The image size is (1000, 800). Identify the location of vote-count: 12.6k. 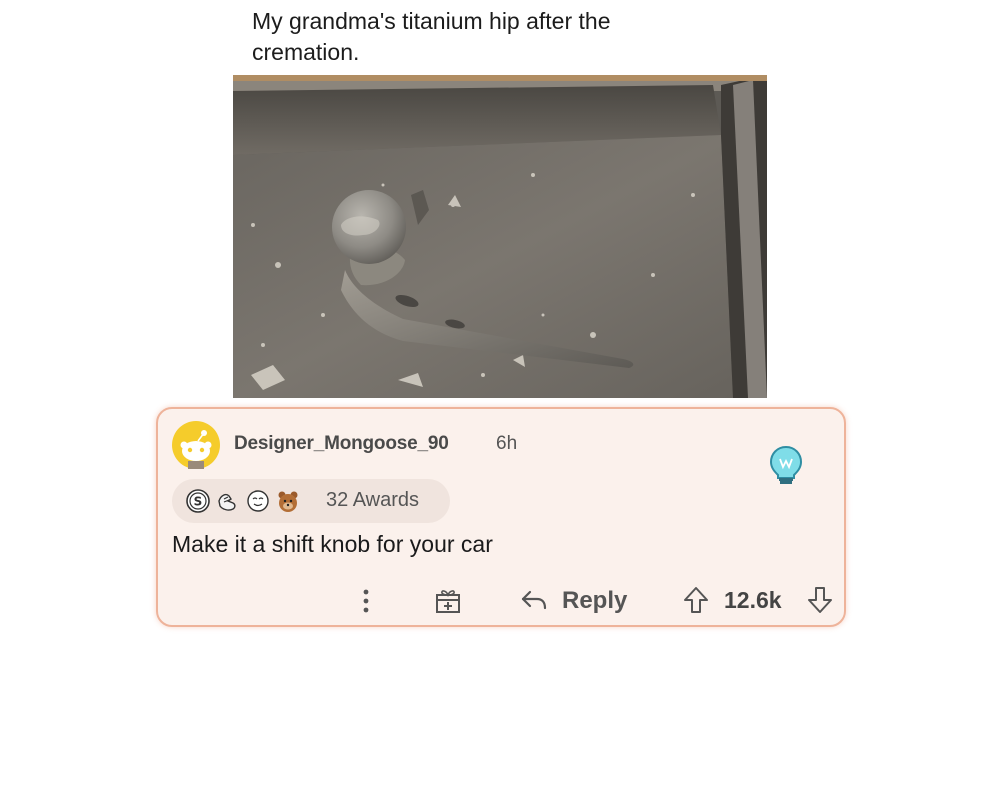
(753, 600).